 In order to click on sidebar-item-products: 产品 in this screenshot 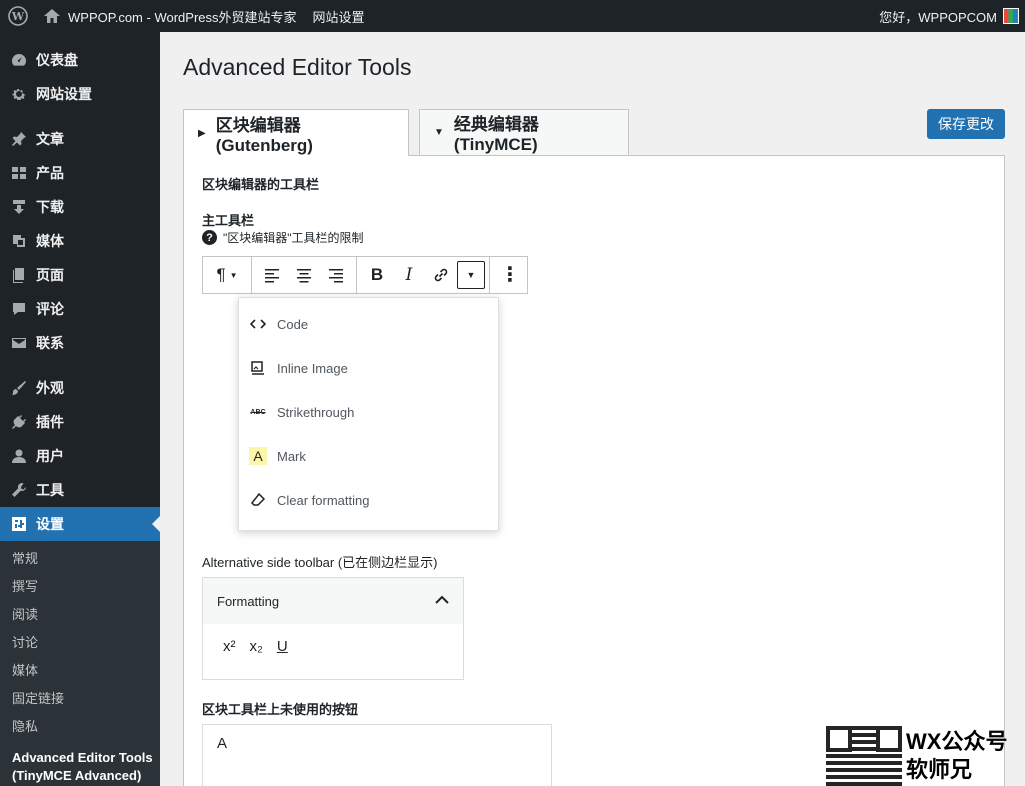, I will do `click(80, 173)`.